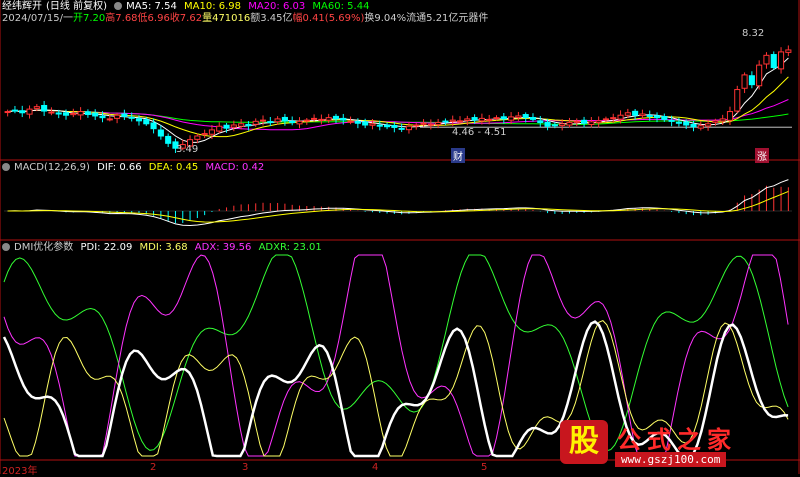  I want to click on finance-tag: 财, so click(458, 155).